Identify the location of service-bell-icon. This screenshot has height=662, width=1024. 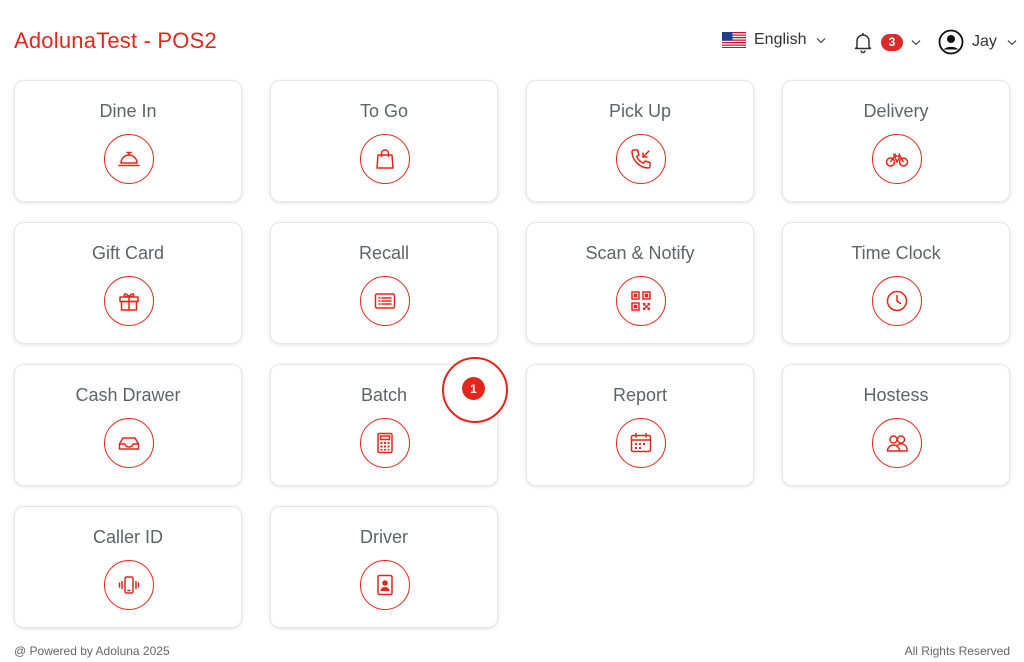
(129, 159).